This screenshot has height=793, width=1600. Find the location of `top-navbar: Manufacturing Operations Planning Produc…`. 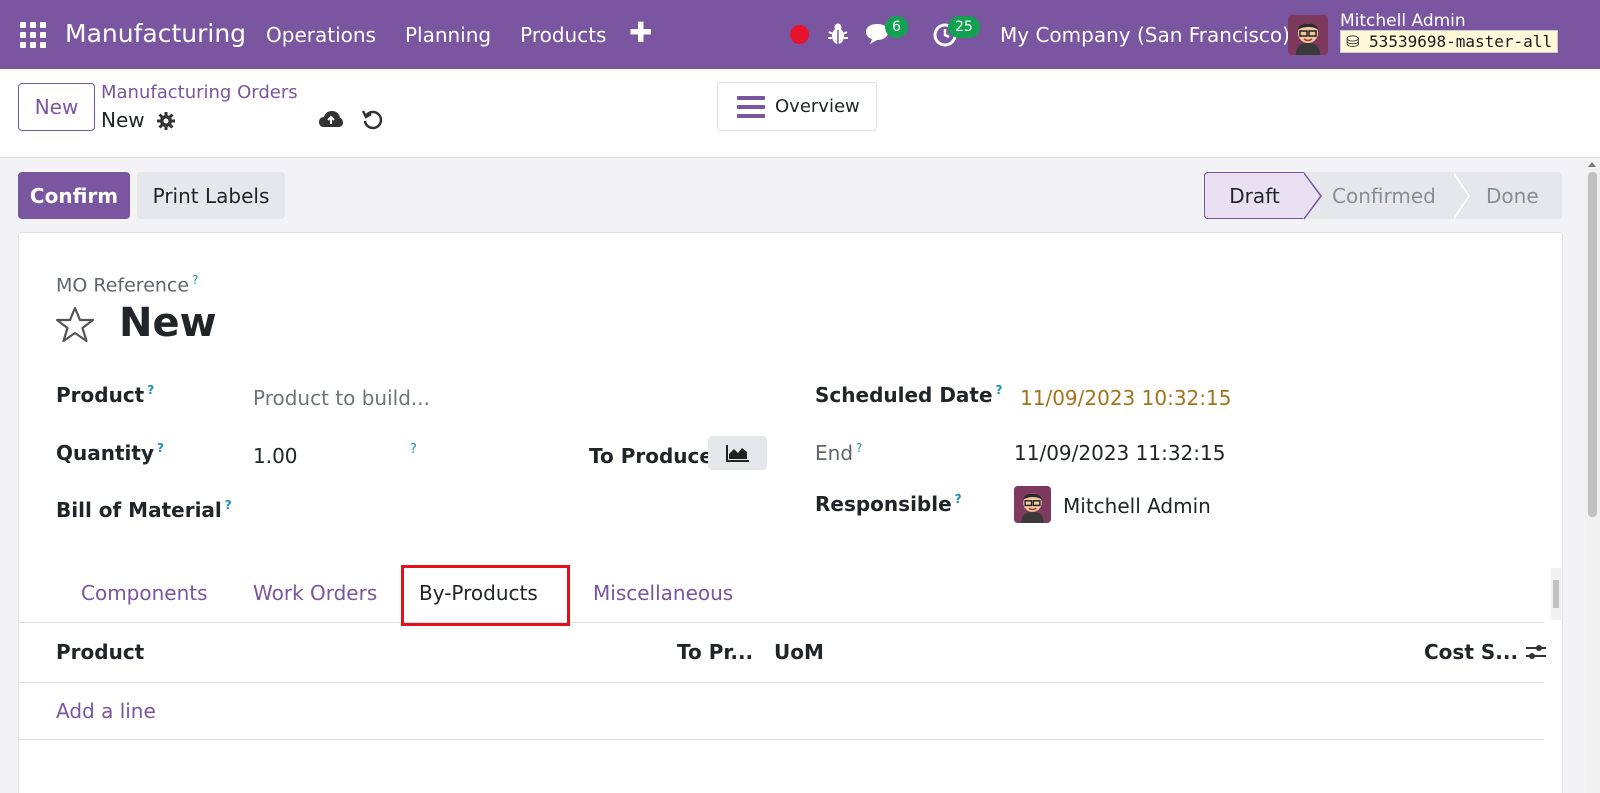

top-navbar: Manufacturing Operations Planning Produc… is located at coordinates (800, 34).